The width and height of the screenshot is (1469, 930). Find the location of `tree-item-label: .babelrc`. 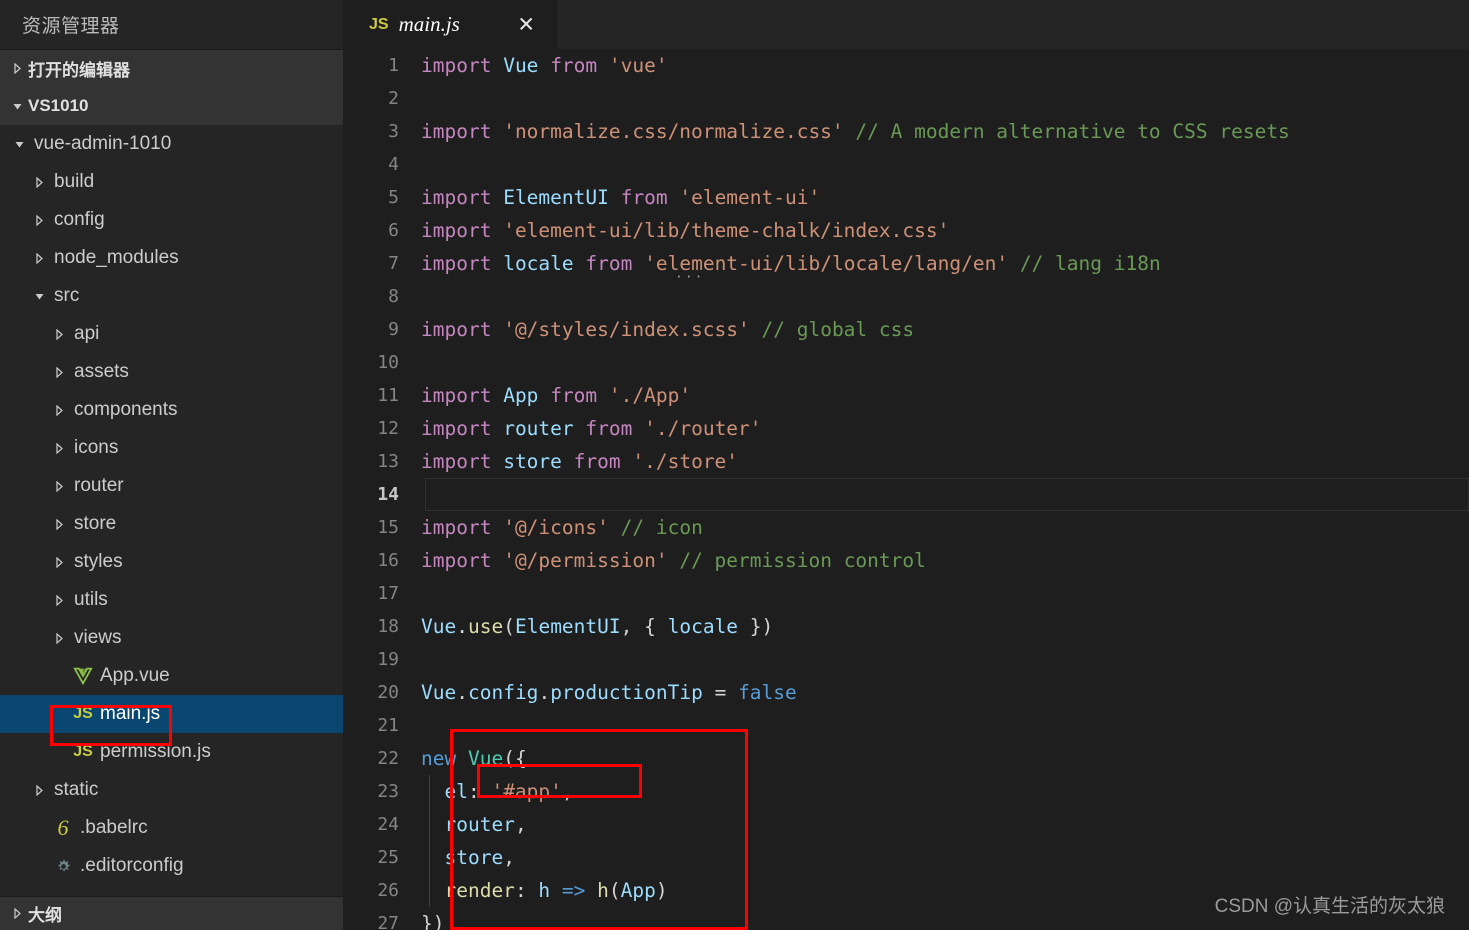

tree-item-label: .babelrc is located at coordinates (114, 827).